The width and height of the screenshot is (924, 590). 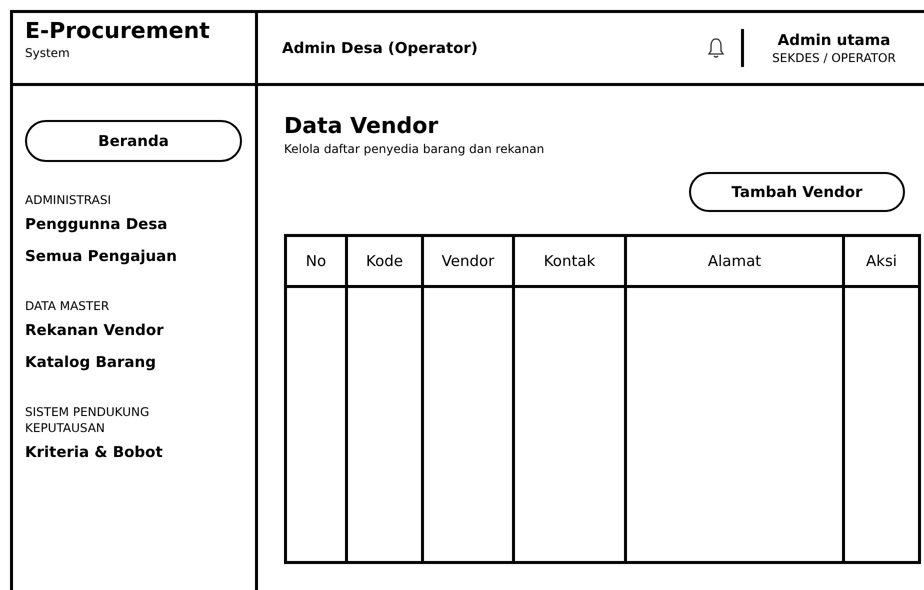 I want to click on column-header: Kode, so click(x=386, y=262).